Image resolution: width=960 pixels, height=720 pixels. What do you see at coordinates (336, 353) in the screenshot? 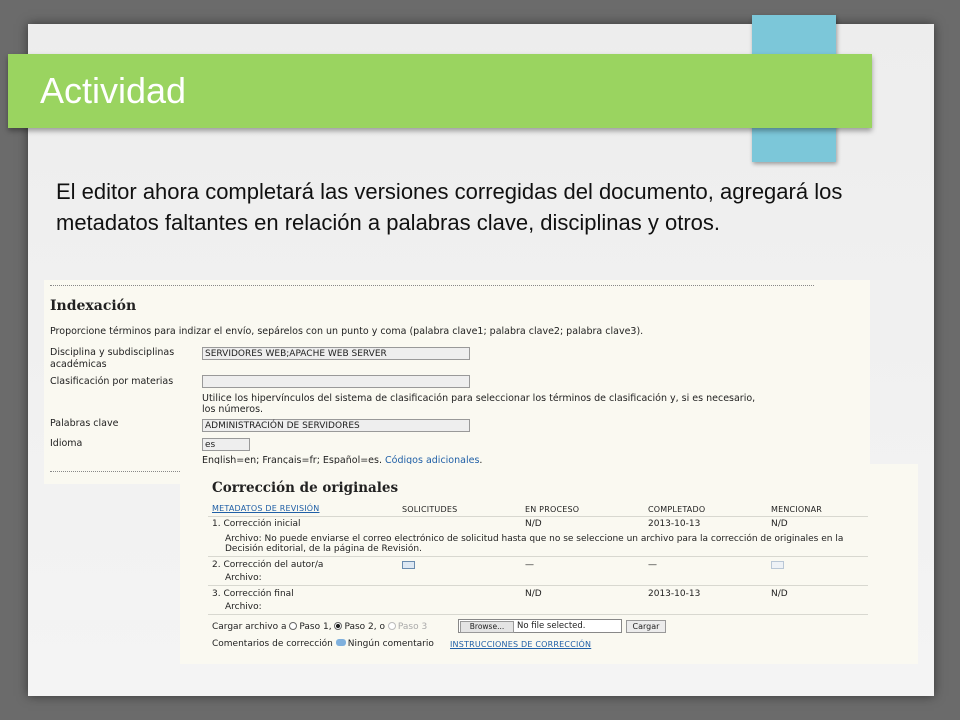
I see `disciplines-input: SERVIDORES WEB;APACHE WEB SERVER` at bounding box center [336, 353].